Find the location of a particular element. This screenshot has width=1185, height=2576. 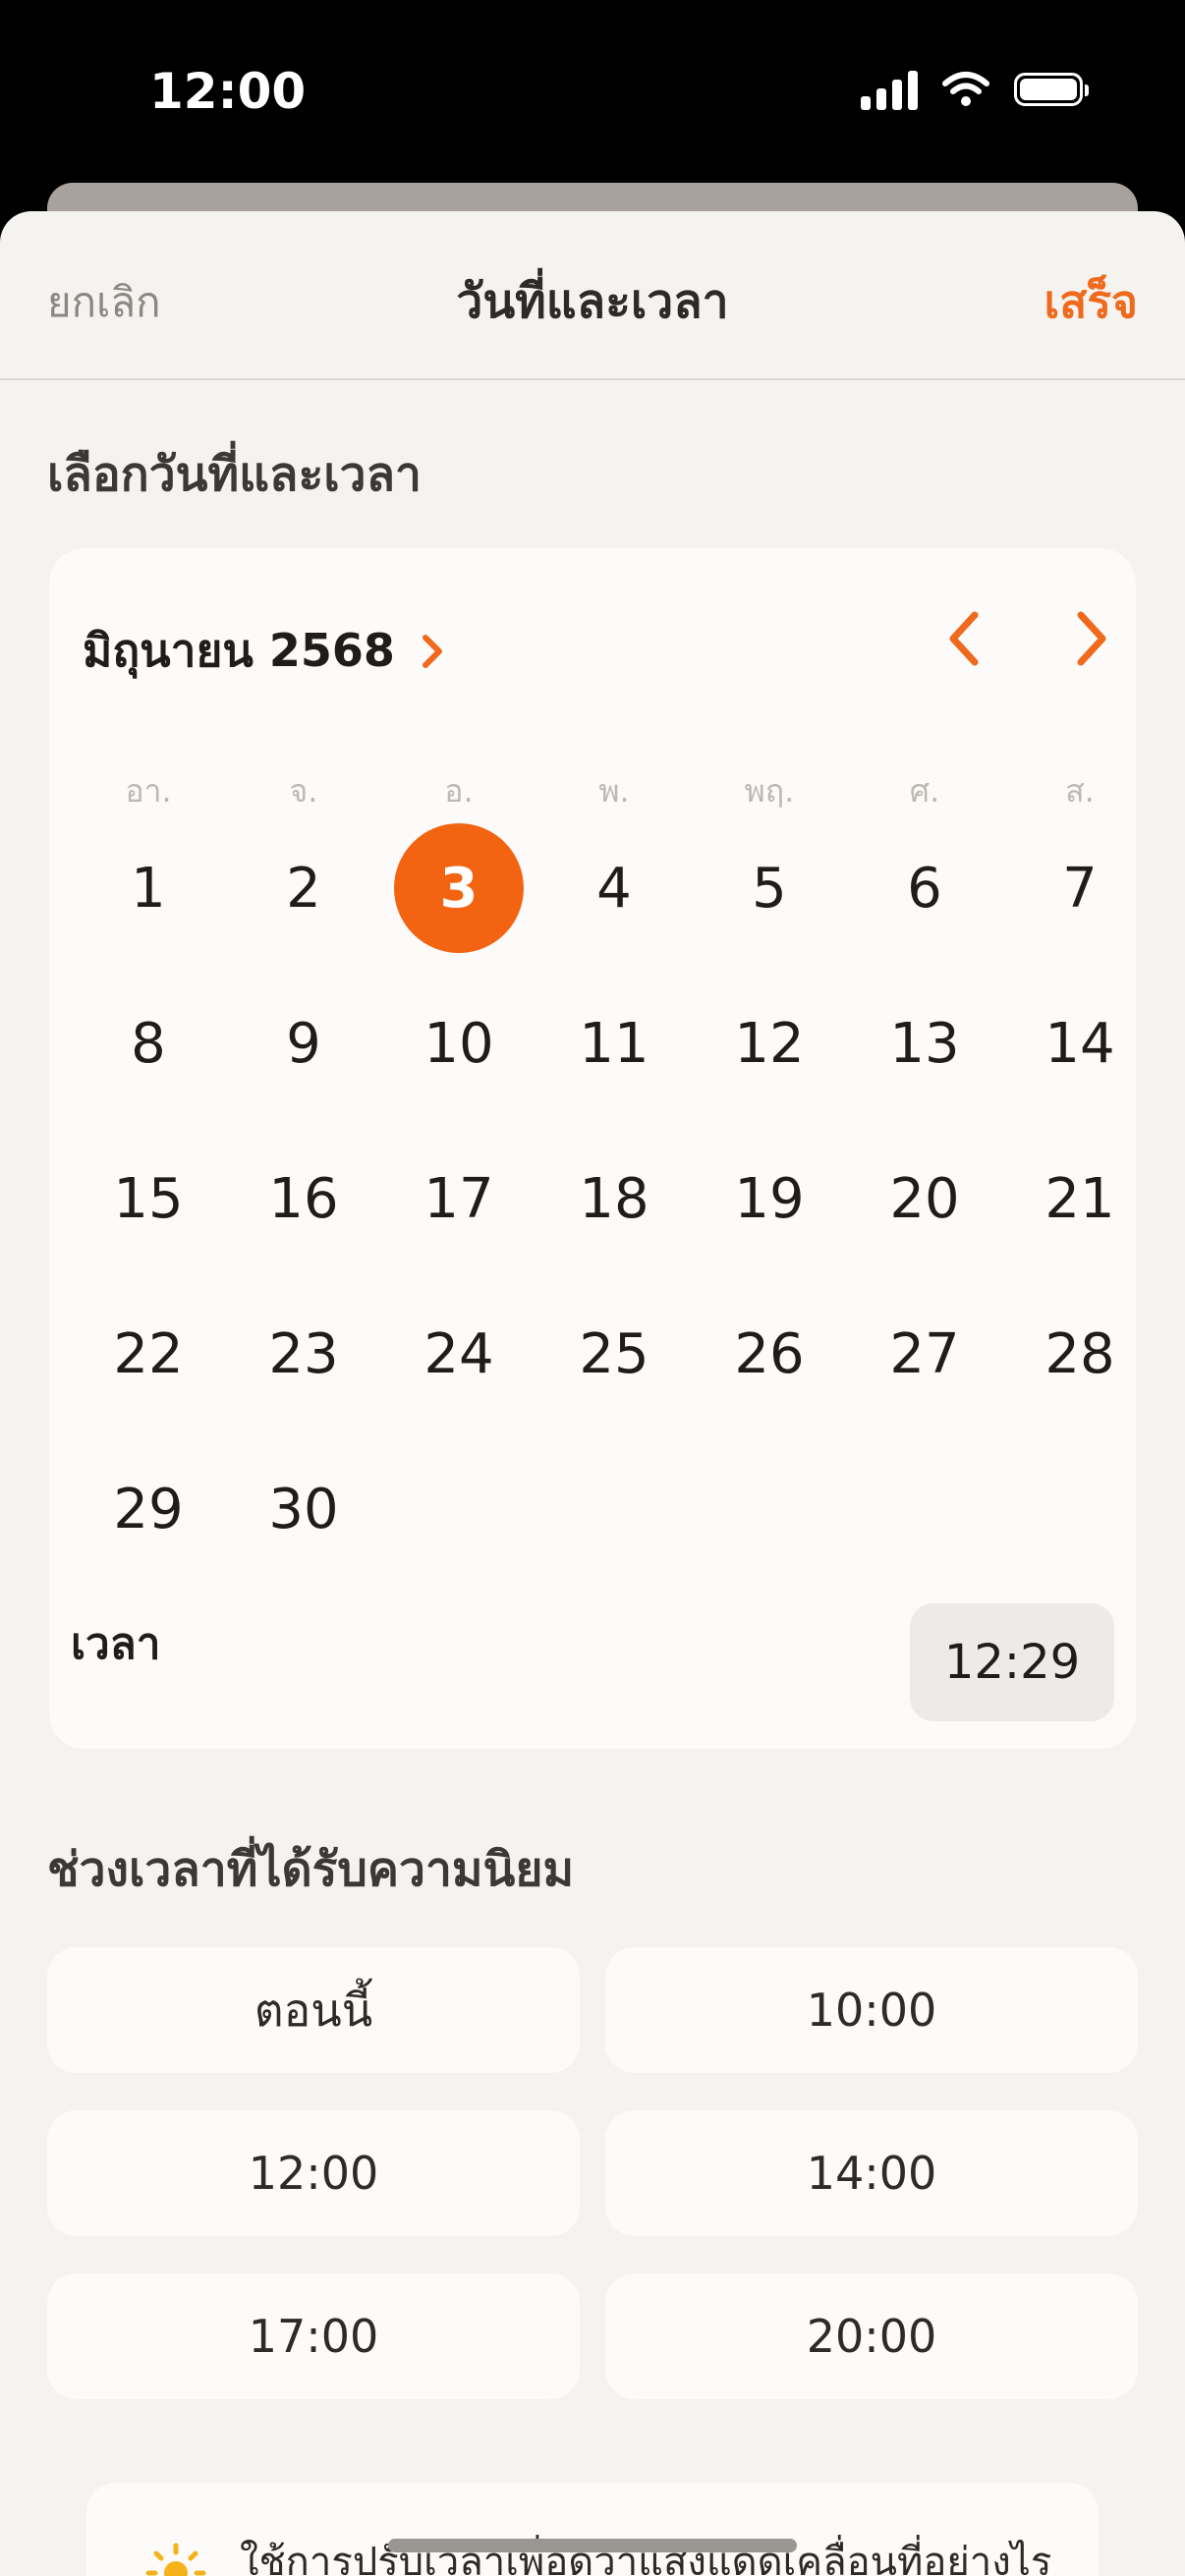

weekday-label: ส. is located at coordinates (1080, 791).